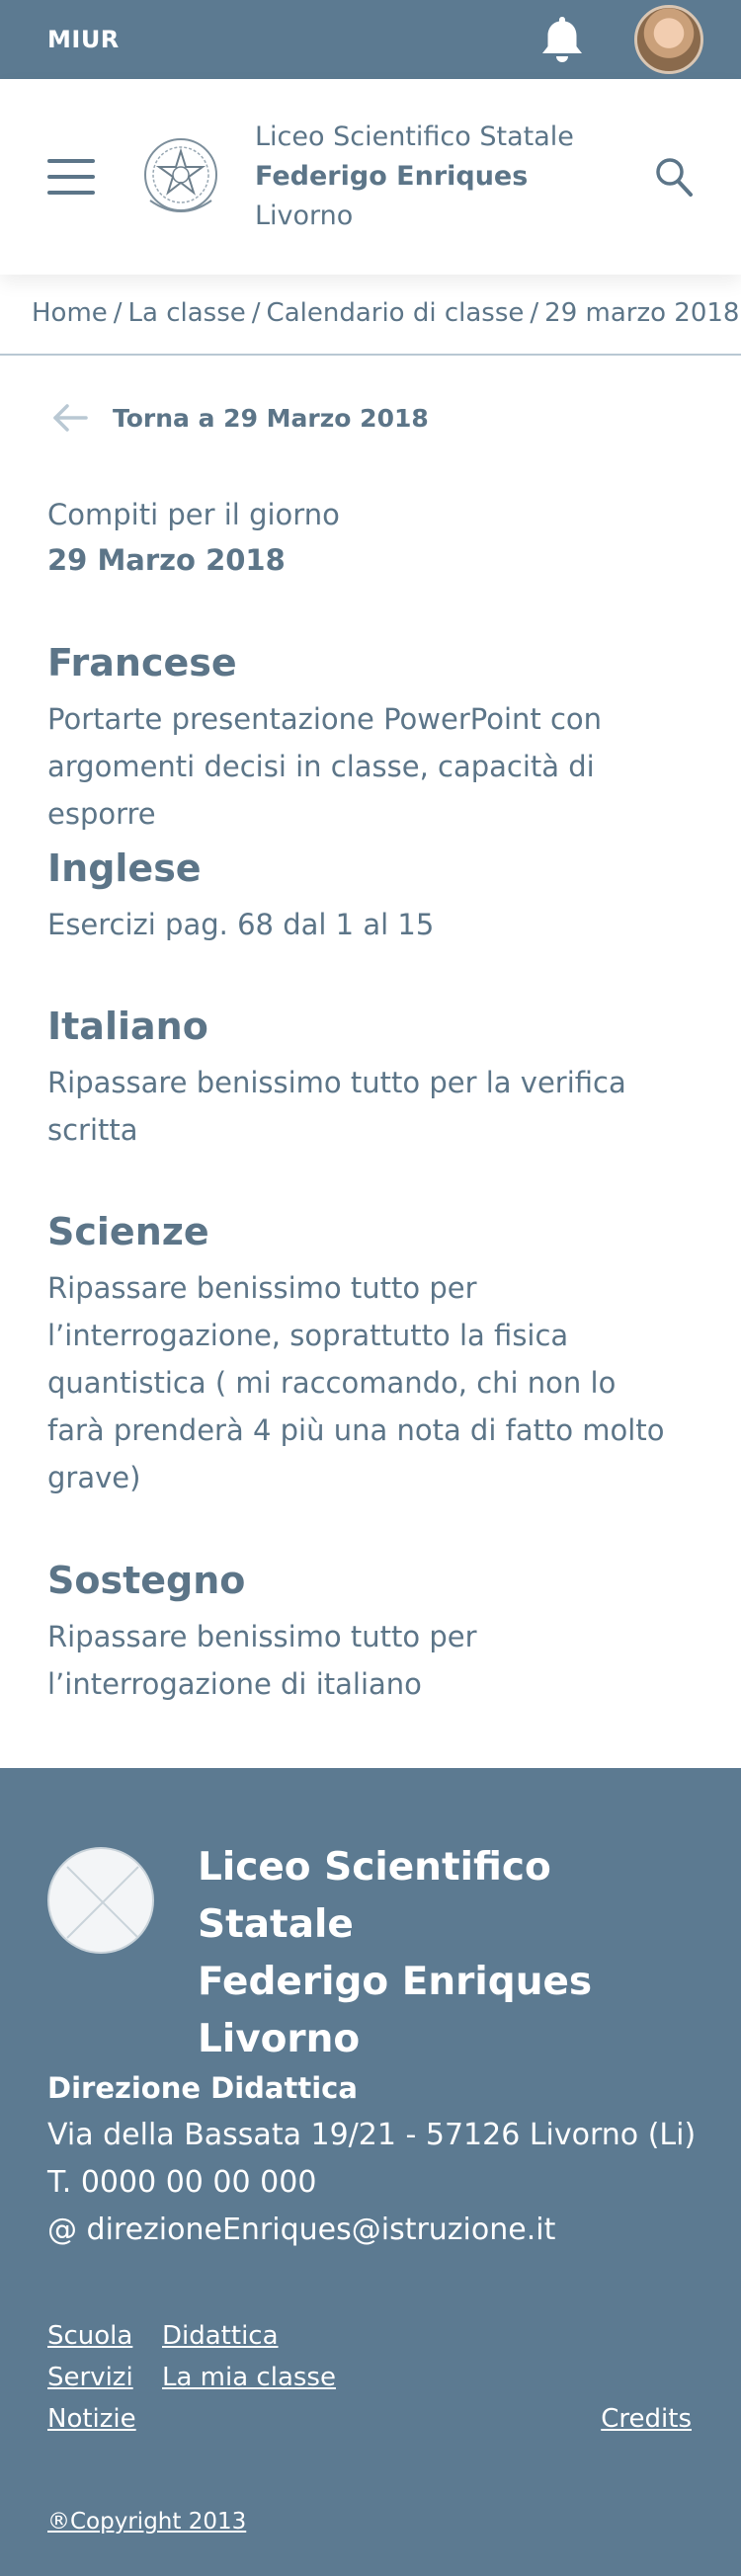  What do you see at coordinates (249, 2377) in the screenshot?
I see `footer-link-la-mia-classe: La mia classe` at bounding box center [249, 2377].